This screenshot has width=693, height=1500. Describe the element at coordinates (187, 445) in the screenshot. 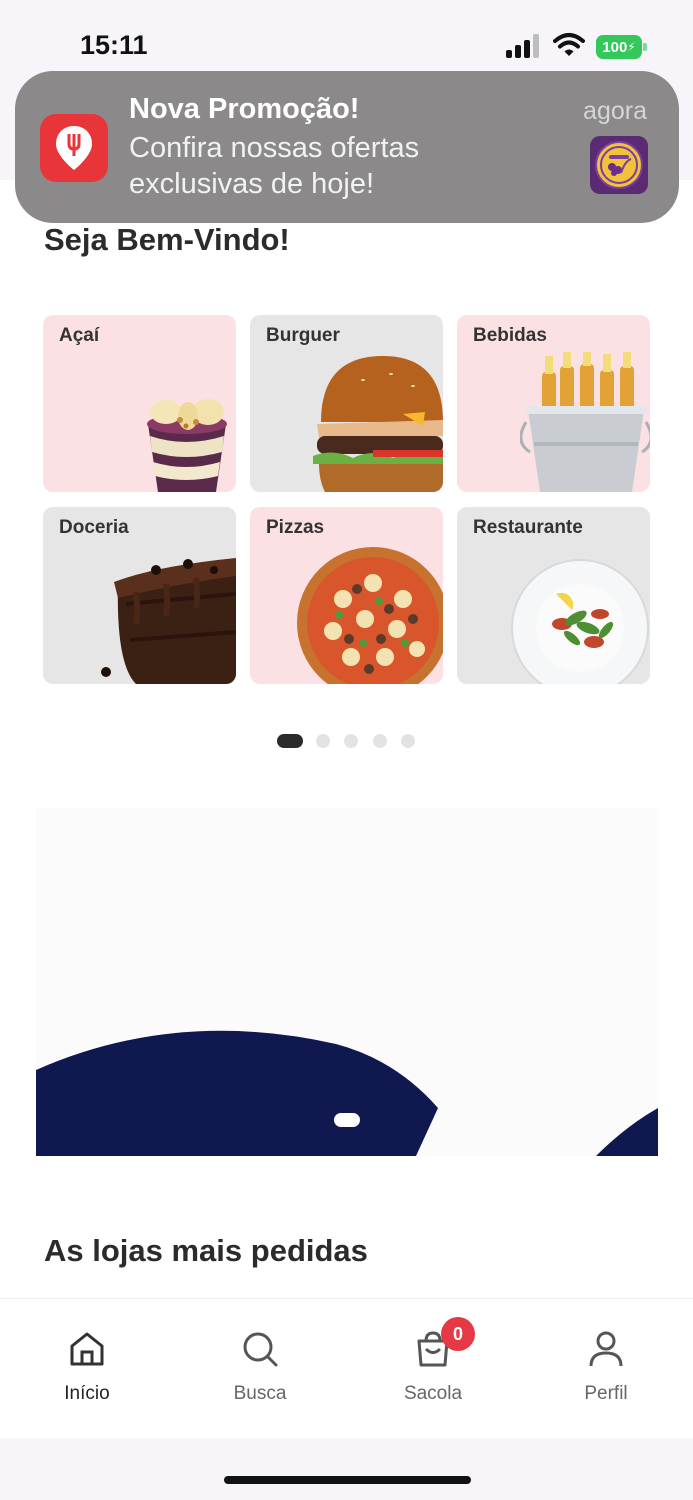

I see `acai-cup-image` at that location.